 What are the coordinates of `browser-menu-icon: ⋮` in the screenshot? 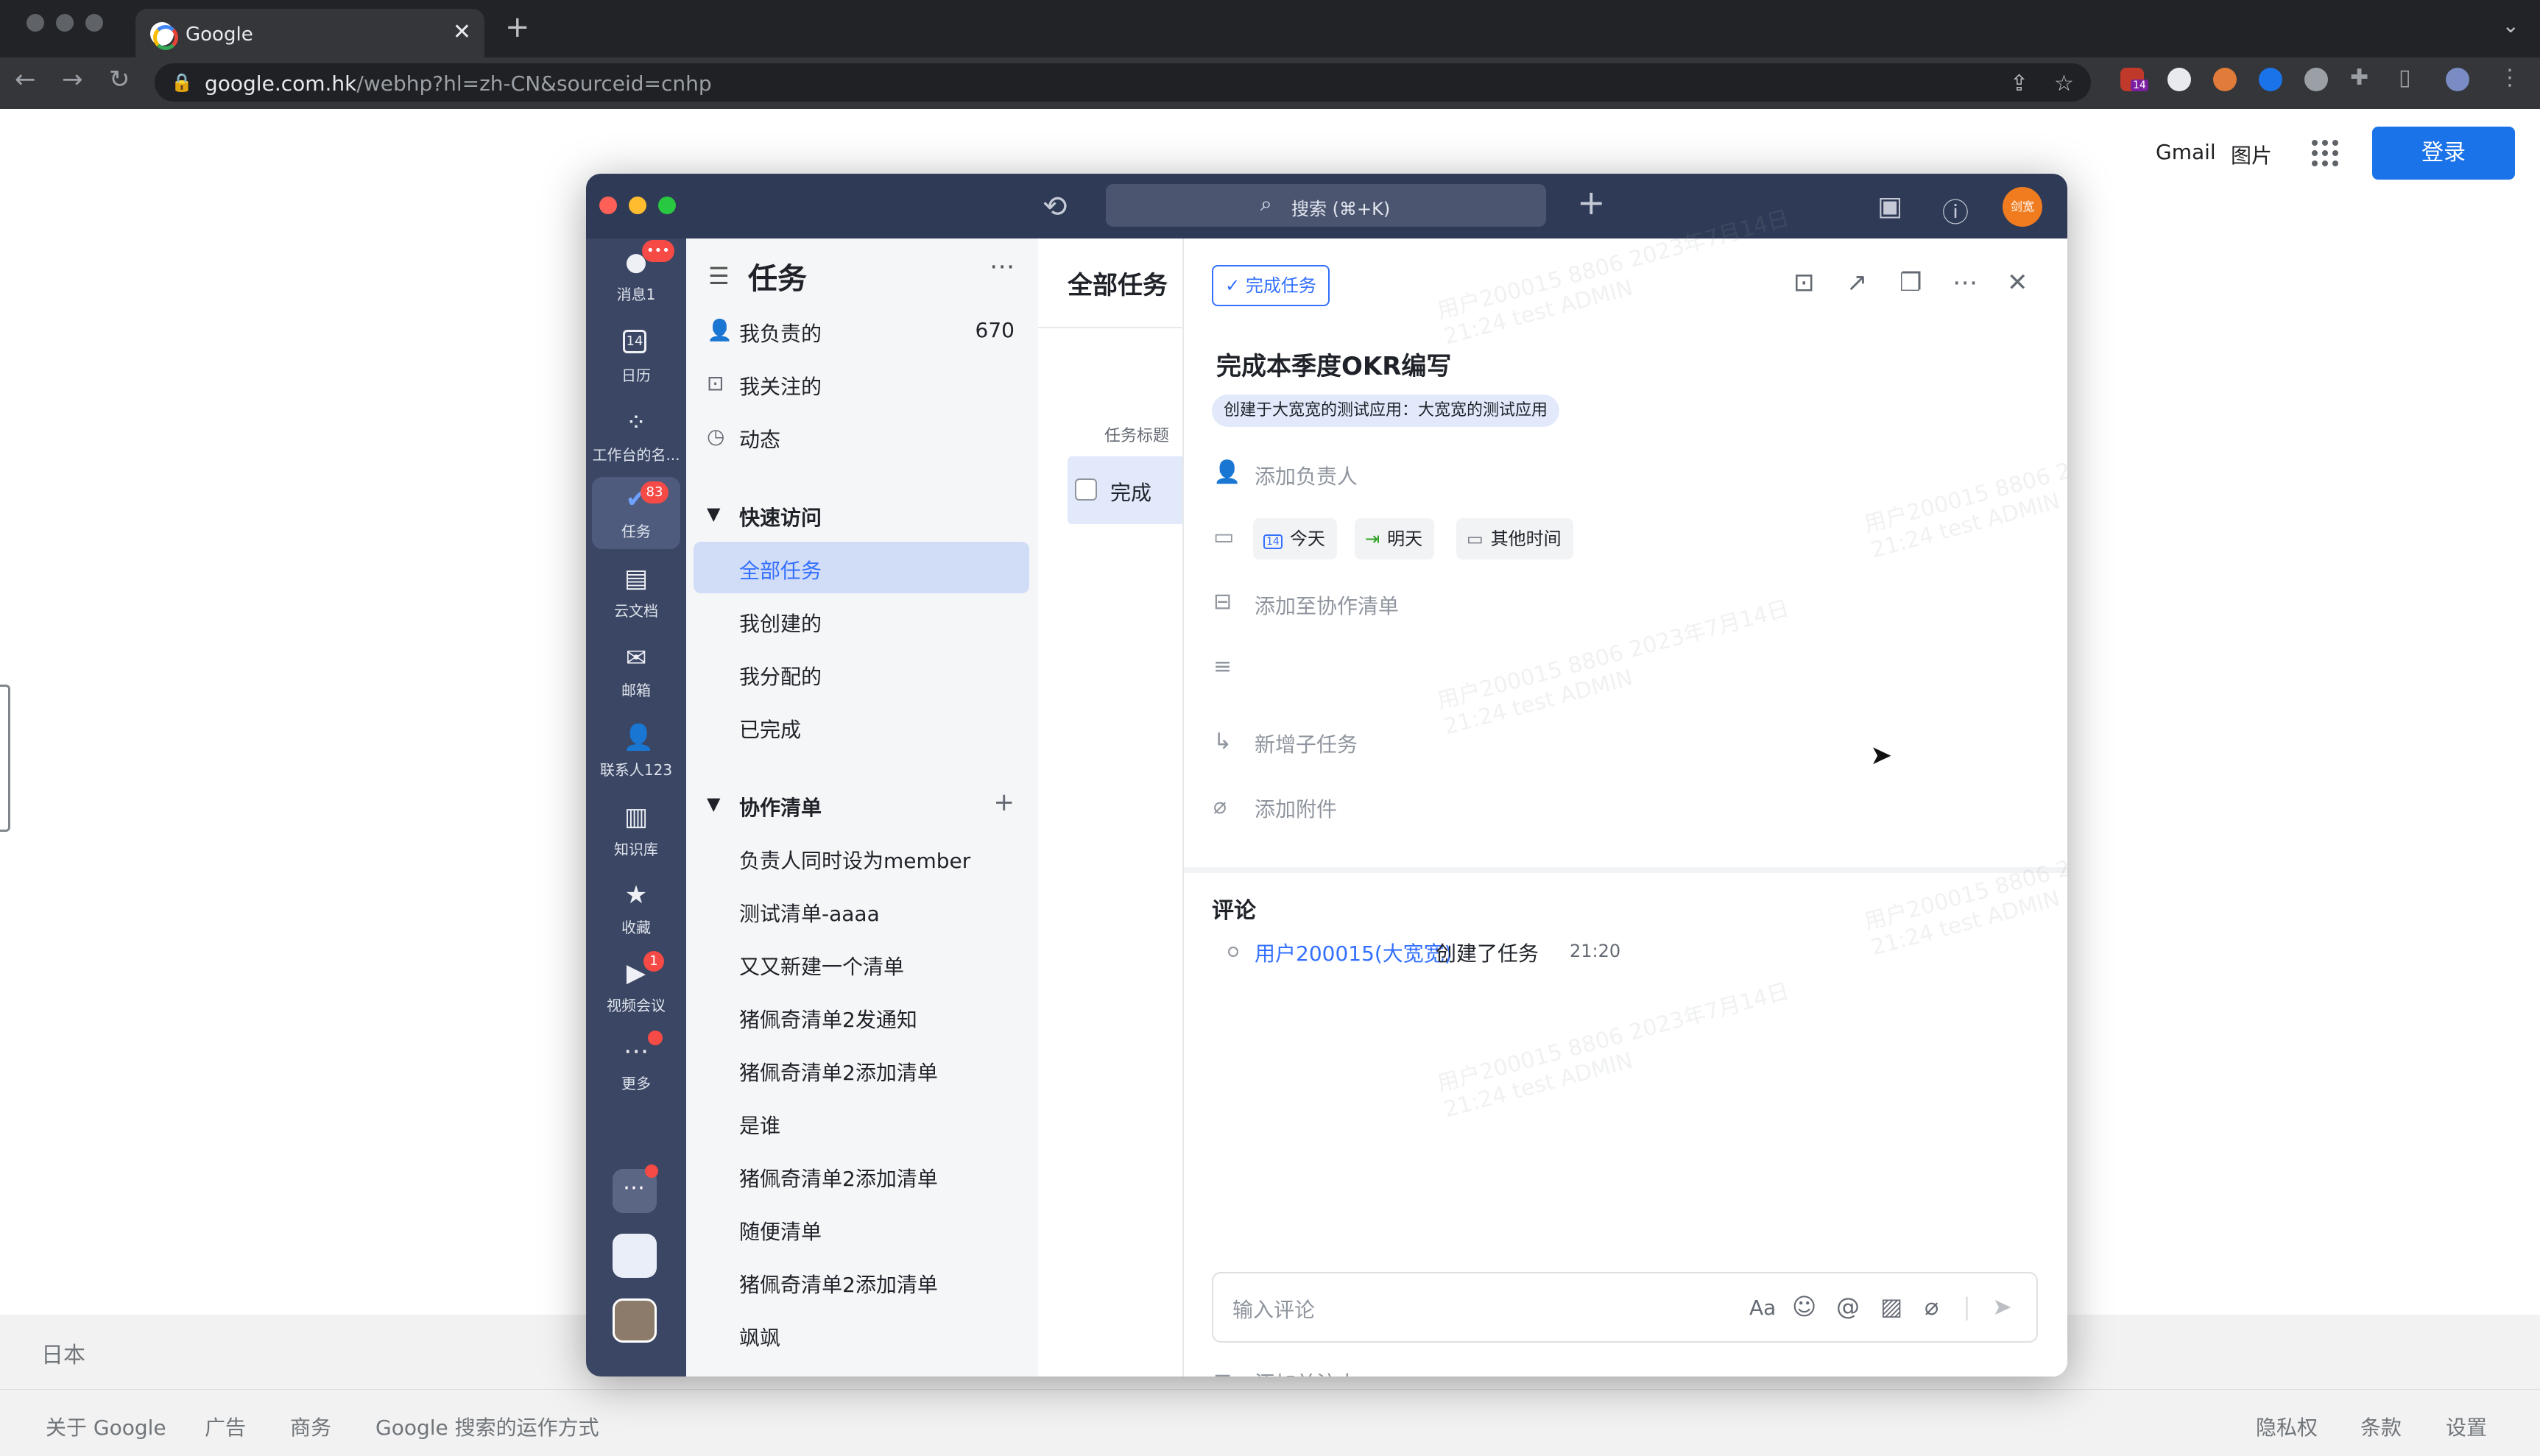 It's located at (2510, 78).